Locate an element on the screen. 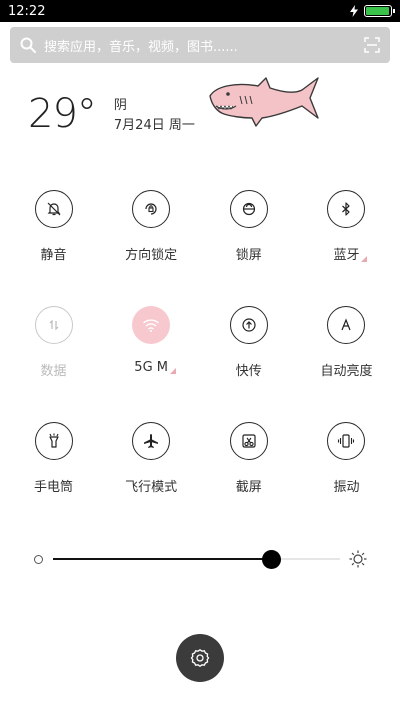 Image resolution: width=400 pixels, height=711 pixels. auto-brightness-icon is located at coordinates (346, 324).